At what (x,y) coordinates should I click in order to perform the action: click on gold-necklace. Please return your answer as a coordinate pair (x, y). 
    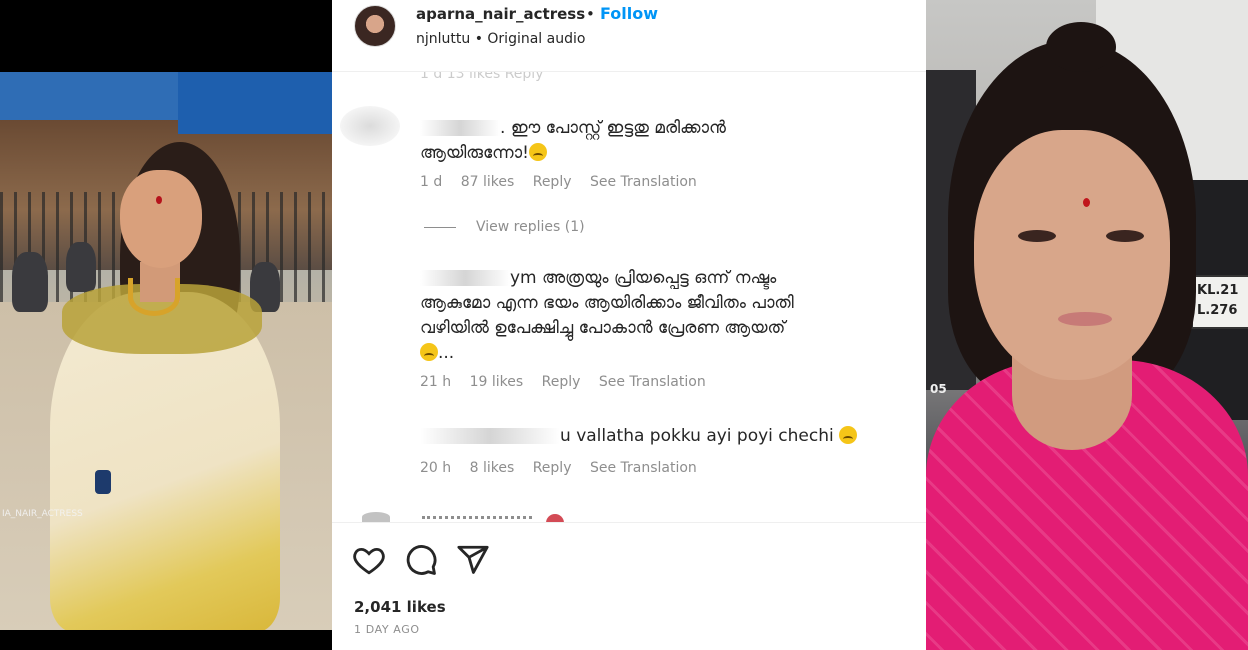
    Looking at the image, I should click on (154, 297).